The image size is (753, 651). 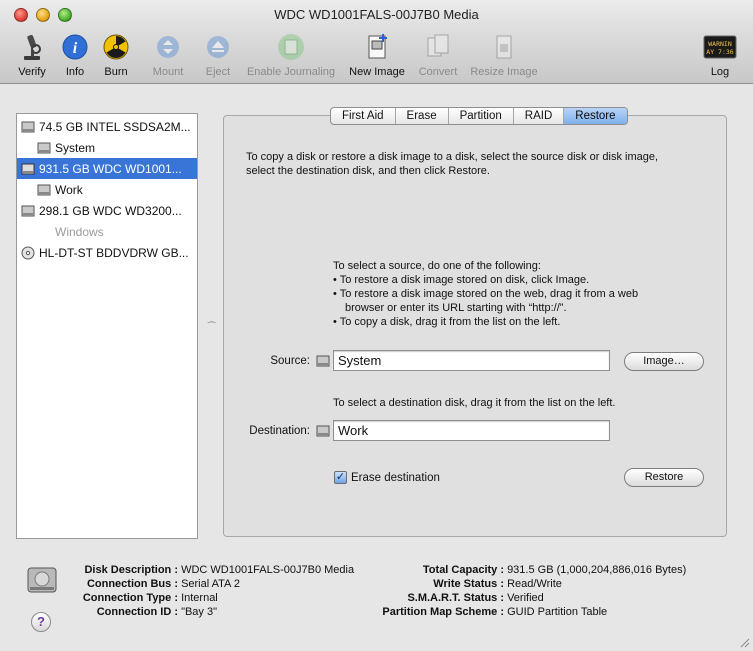 I want to click on source-disk-icon, so click(x=323, y=361).